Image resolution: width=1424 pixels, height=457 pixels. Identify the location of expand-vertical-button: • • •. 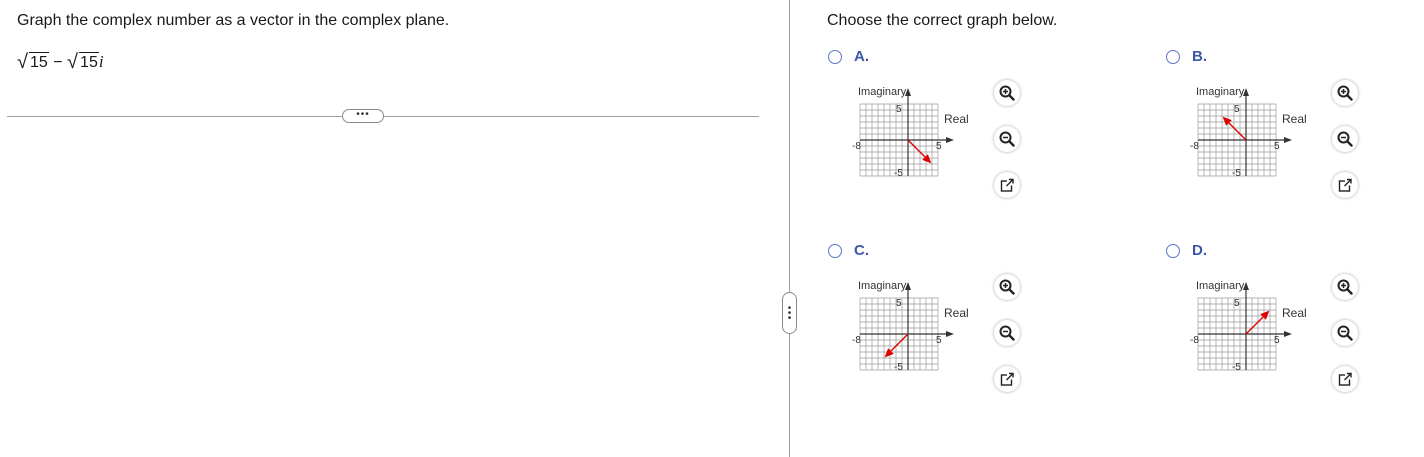
(789, 313).